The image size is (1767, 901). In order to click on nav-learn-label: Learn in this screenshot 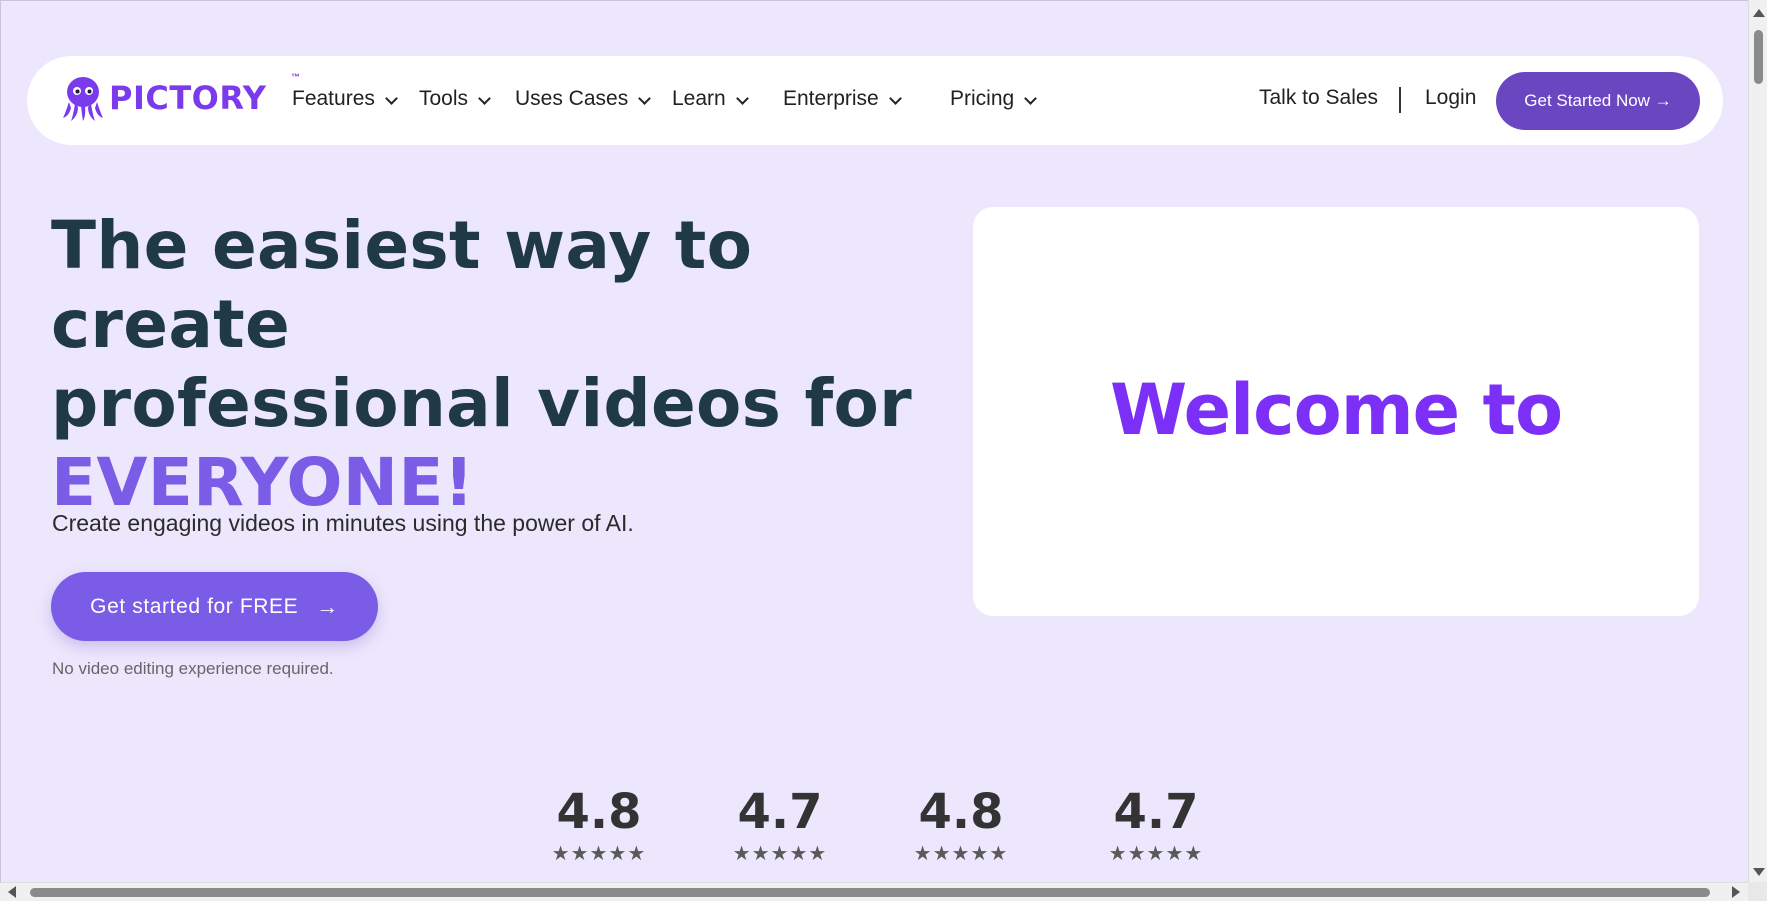, I will do `click(699, 98)`.